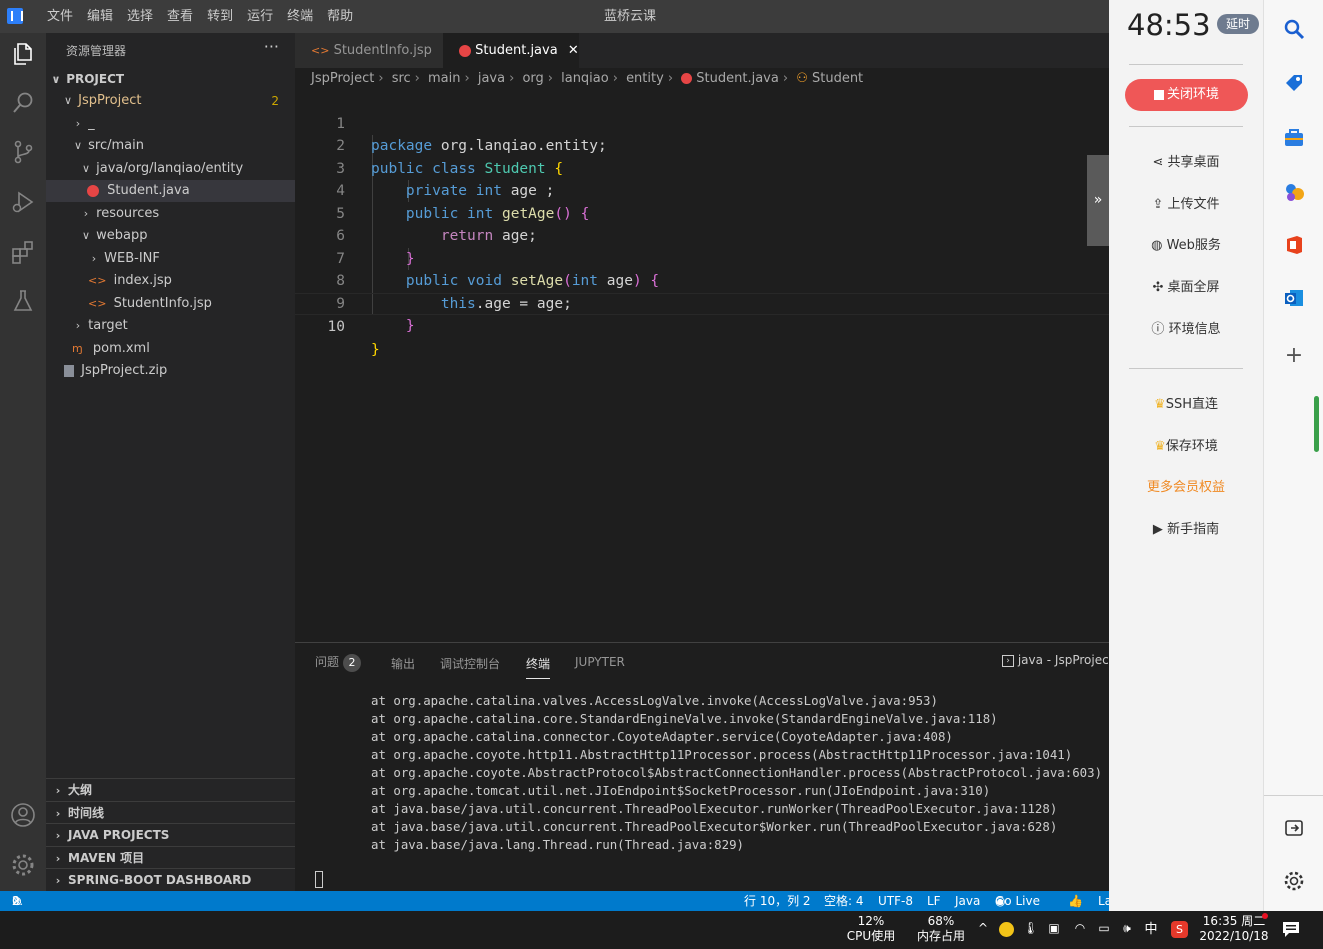 This screenshot has width=1323, height=949. Describe the element at coordinates (1294, 881) in the screenshot. I see `settings-gear-icon` at that location.